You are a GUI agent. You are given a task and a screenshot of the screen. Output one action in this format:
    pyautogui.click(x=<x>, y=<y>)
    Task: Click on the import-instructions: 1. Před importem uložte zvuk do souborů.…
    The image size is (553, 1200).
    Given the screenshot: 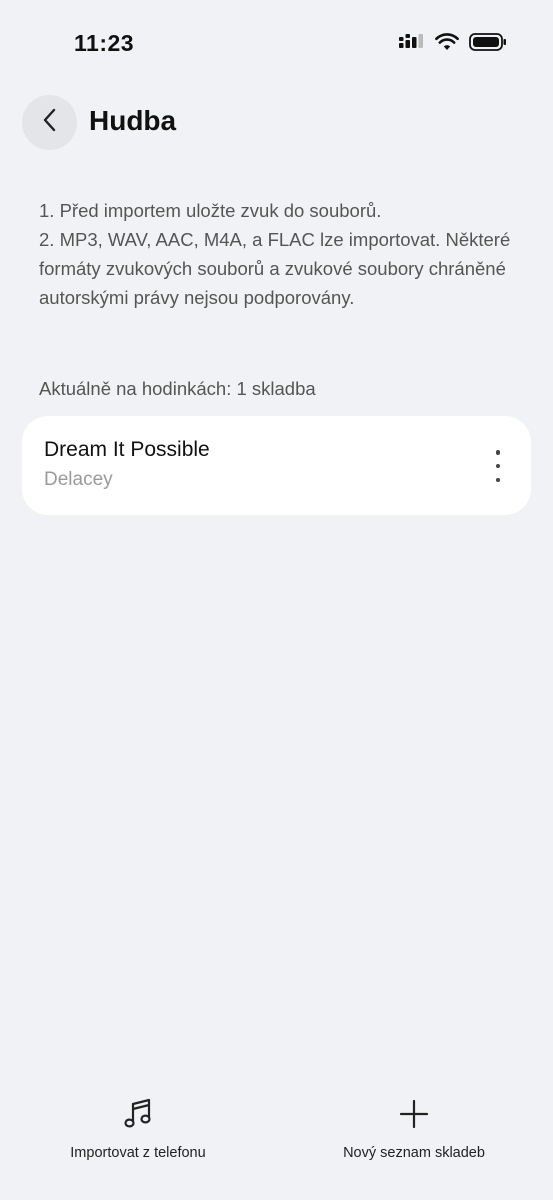 What is the action you would take?
    pyautogui.click(x=279, y=254)
    